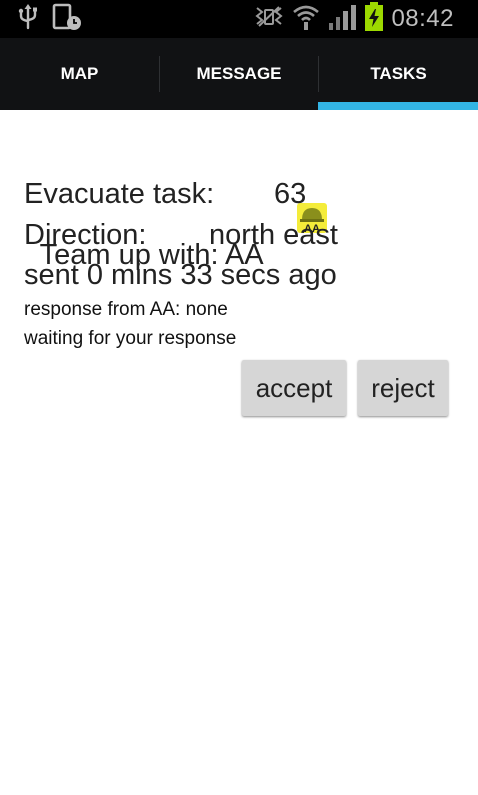  What do you see at coordinates (239, 19) in the screenshot?
I see `status-bar: 08:42` at bounding box center [239, 19].